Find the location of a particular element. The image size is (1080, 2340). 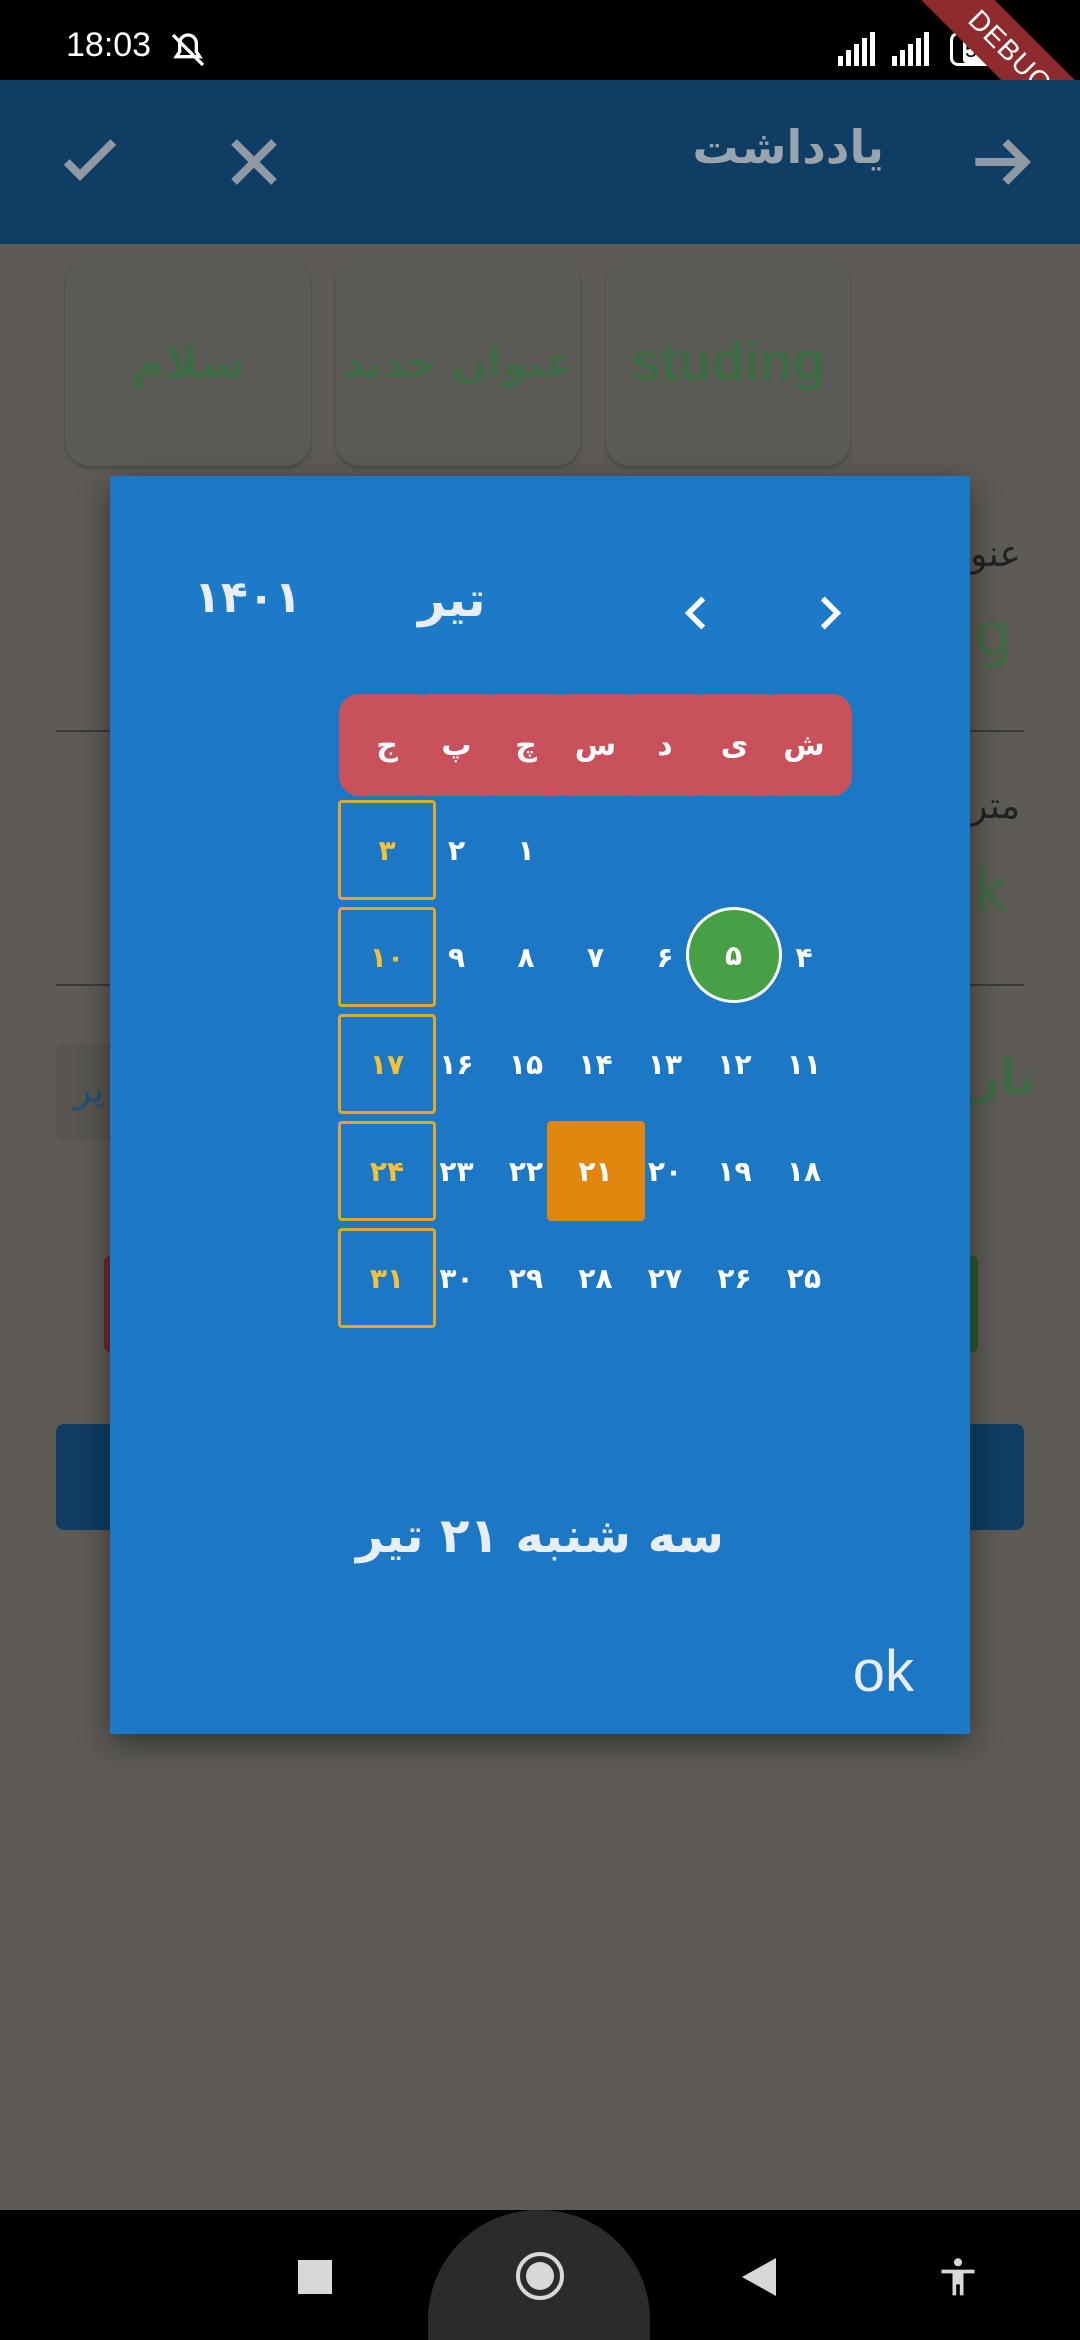

check-icon is located at coordinates (90, 162).